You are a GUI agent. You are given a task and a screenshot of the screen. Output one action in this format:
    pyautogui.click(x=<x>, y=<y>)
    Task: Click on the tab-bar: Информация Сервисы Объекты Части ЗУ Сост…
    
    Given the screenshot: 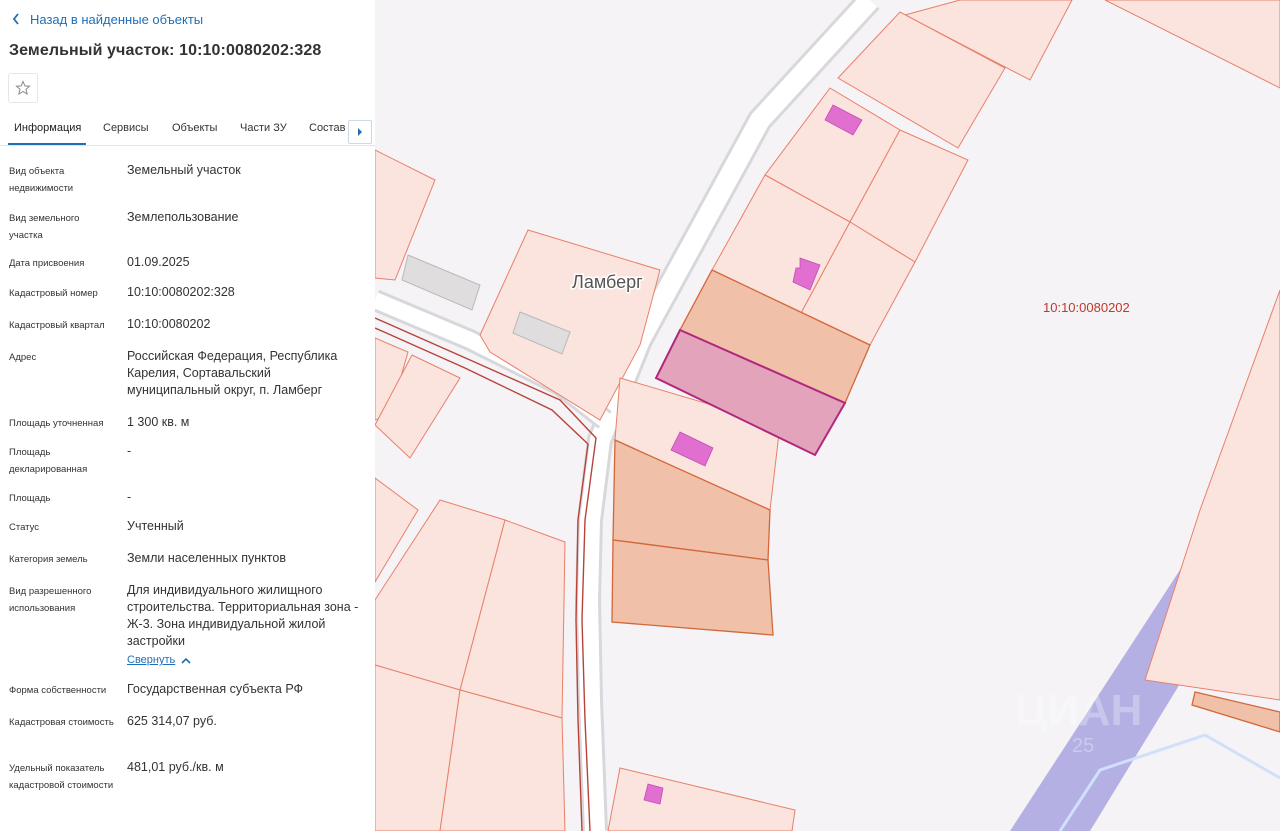 What is the action you would take?
    pyautogui.click(x=187, y=131)
    